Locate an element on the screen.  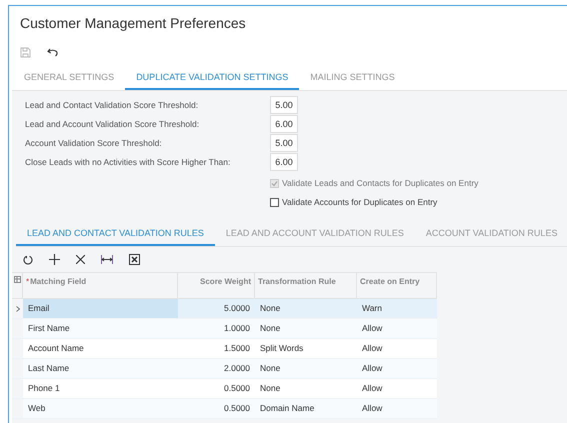
field-label: Close Leads with no Activities with Score Higher Than: is located at coordinates (128, 162).